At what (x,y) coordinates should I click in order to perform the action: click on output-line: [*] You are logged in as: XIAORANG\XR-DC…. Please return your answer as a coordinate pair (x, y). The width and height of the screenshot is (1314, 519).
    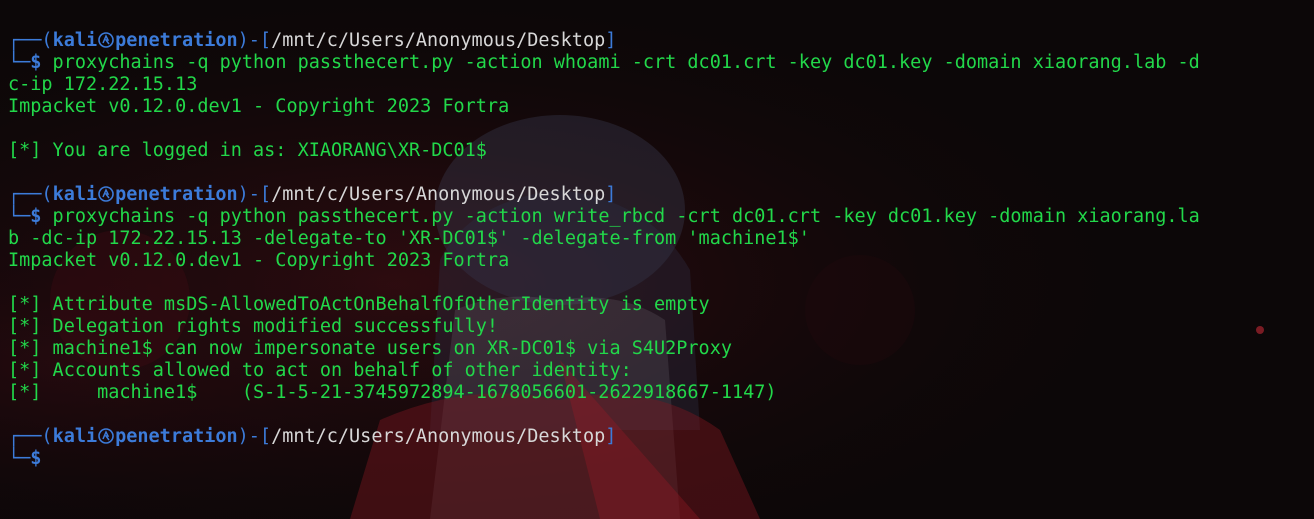
    Looking at the image, I should click on (247, 150).